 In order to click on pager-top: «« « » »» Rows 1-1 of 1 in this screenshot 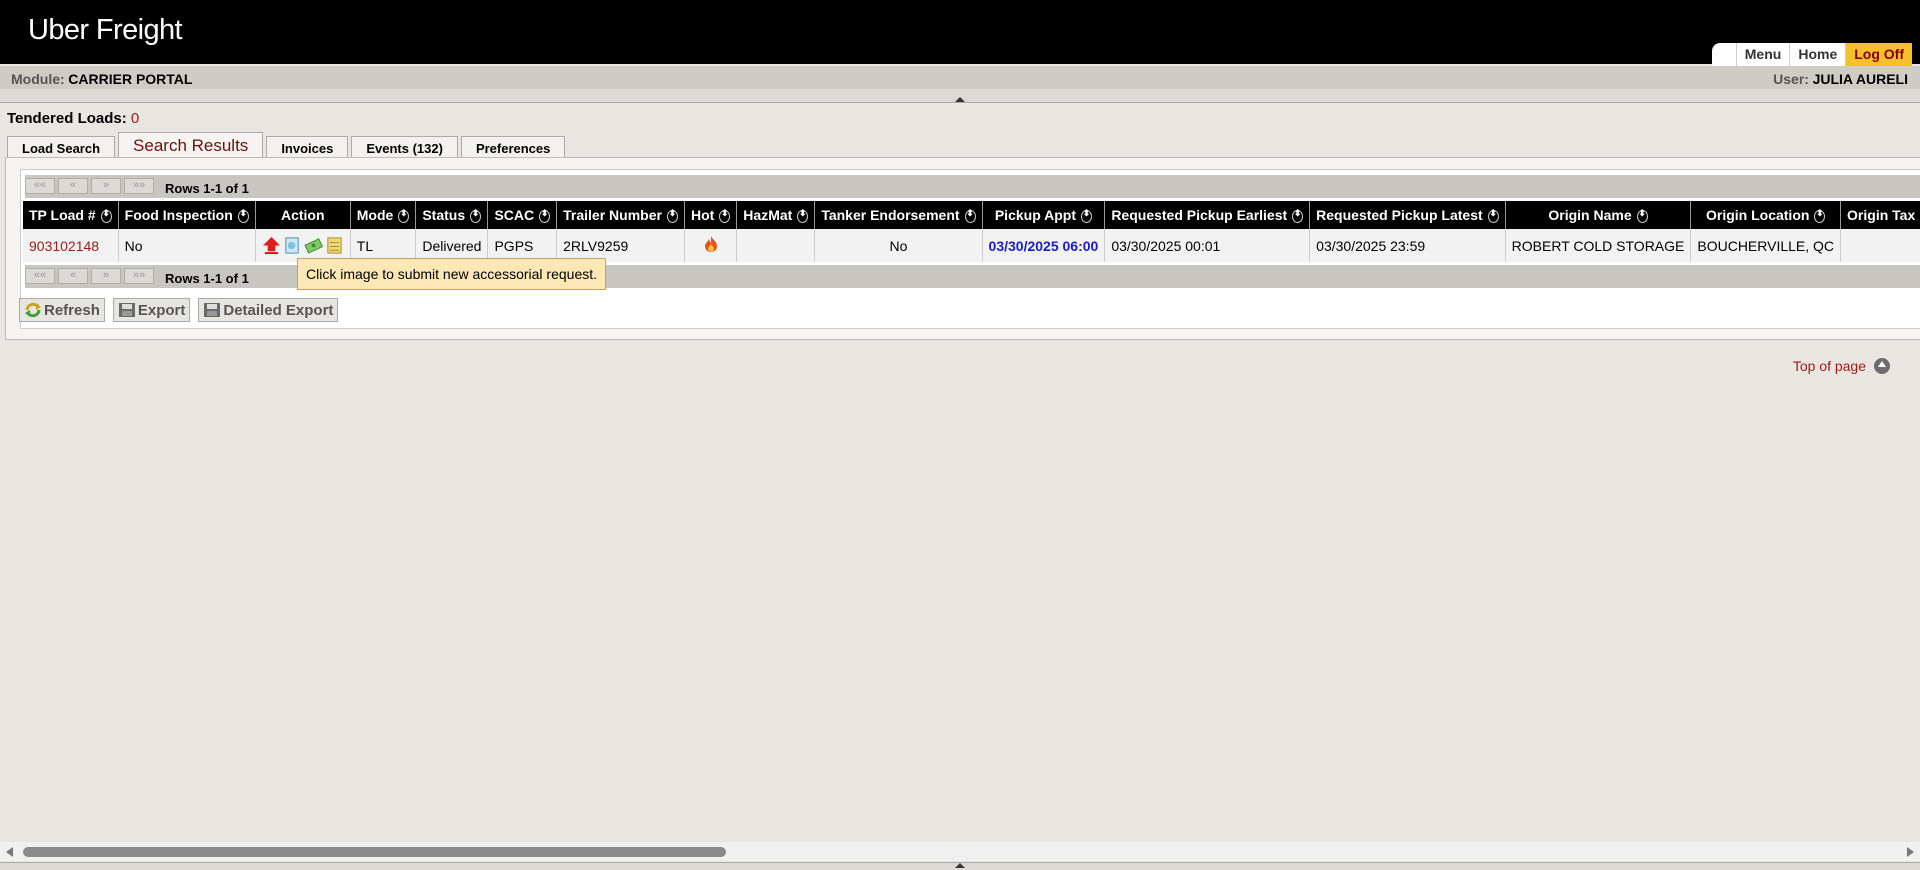, I will do `click(972, 186)`.